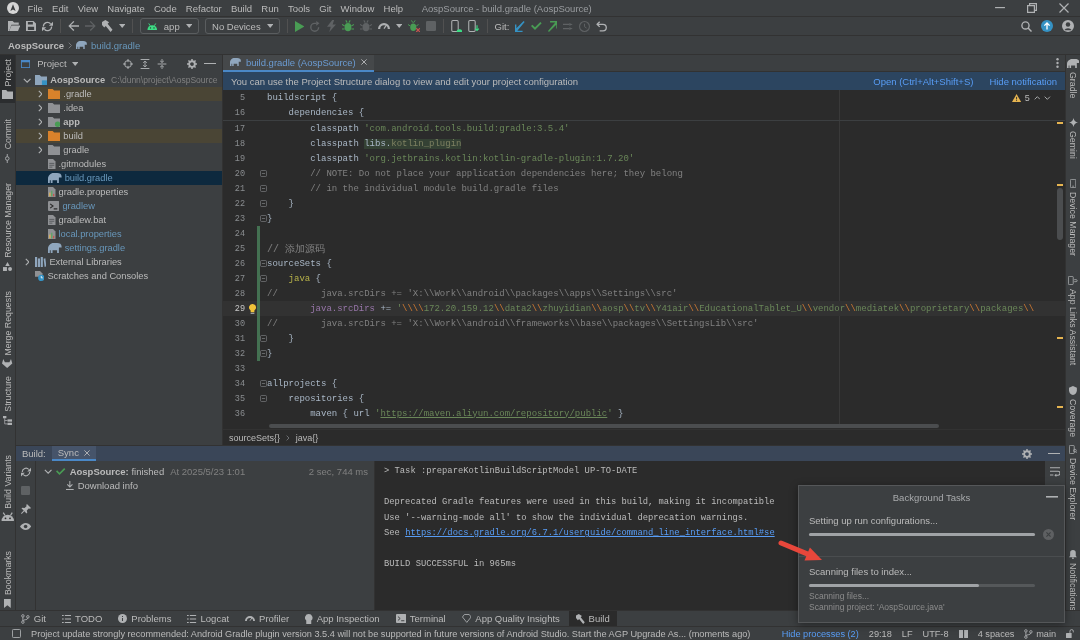 The width and height of the screenshot is (1080, 640). What do you see at coordinates (420, 618) in the screenshot?
I see `tool-window-tab: Terminal` at bounding box center [420, 618].